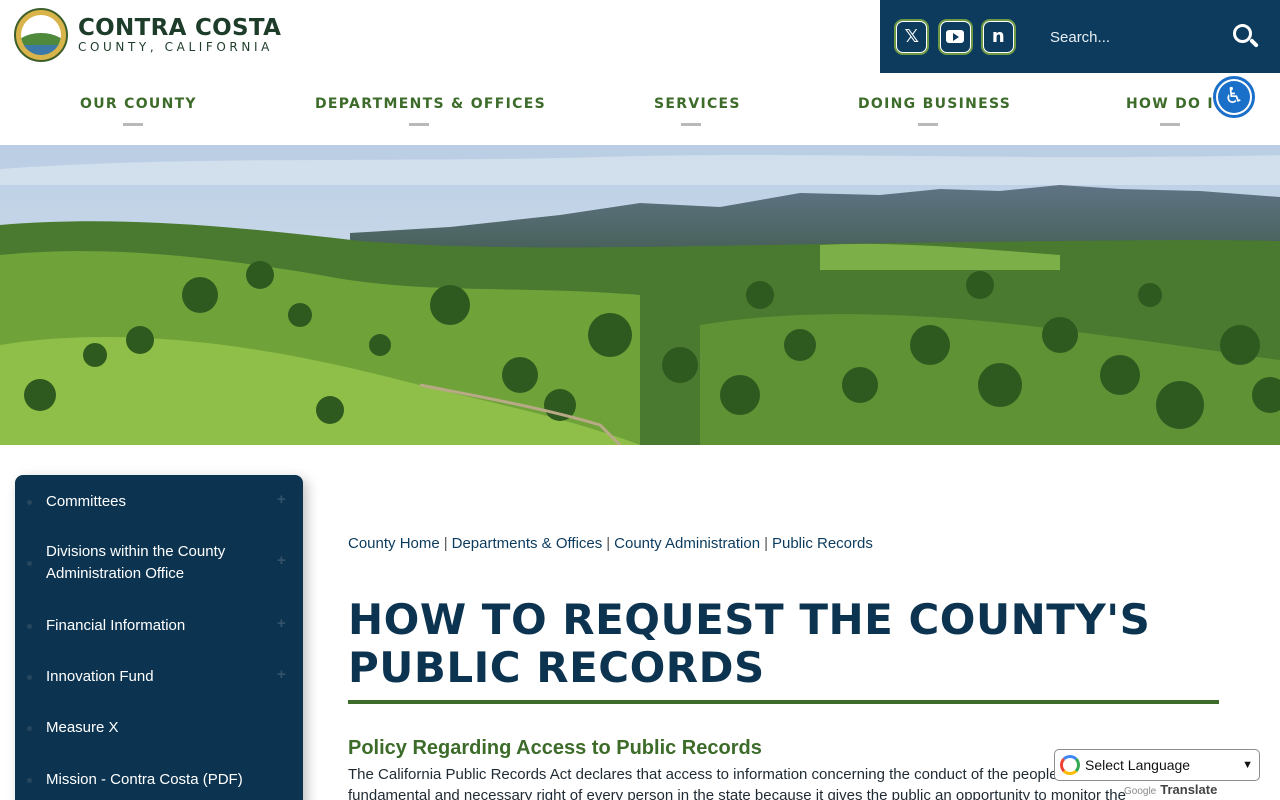  What do you see at coordinates (822, 543) in the screenshot?
I see `breadcrumb-public-records: Public Records` at bounding box center [822, 543].